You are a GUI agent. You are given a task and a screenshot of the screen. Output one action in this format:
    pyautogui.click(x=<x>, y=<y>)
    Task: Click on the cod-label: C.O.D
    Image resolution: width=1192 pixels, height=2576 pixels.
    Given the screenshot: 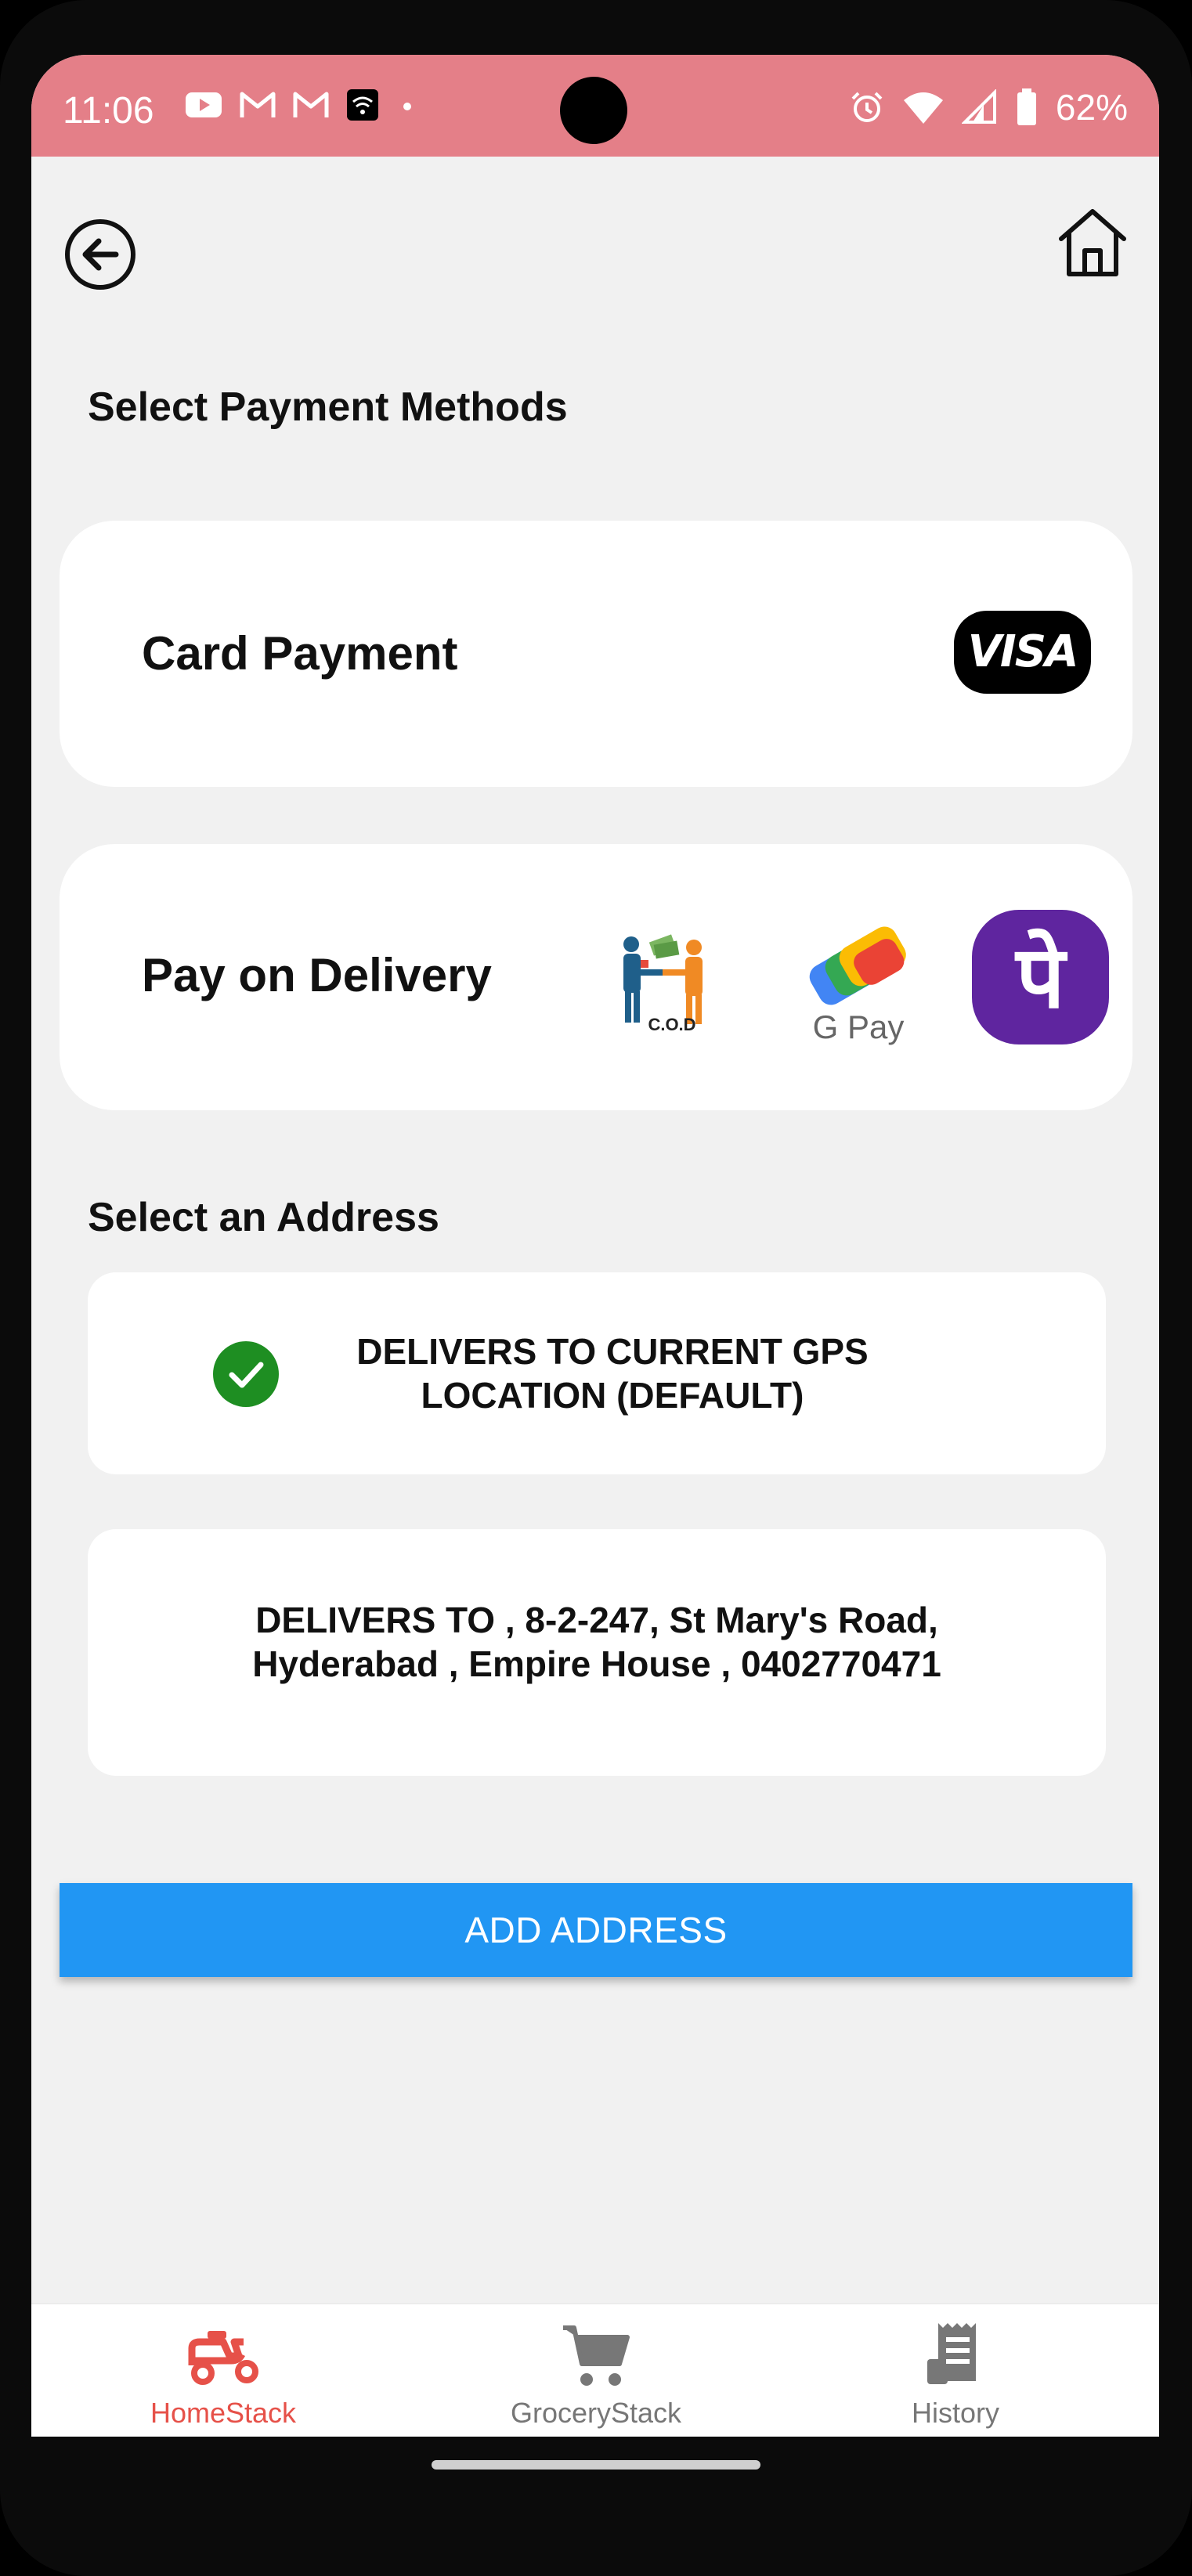 What is the action you would take?
    pyautogui.click(x=671, y=1024)
    